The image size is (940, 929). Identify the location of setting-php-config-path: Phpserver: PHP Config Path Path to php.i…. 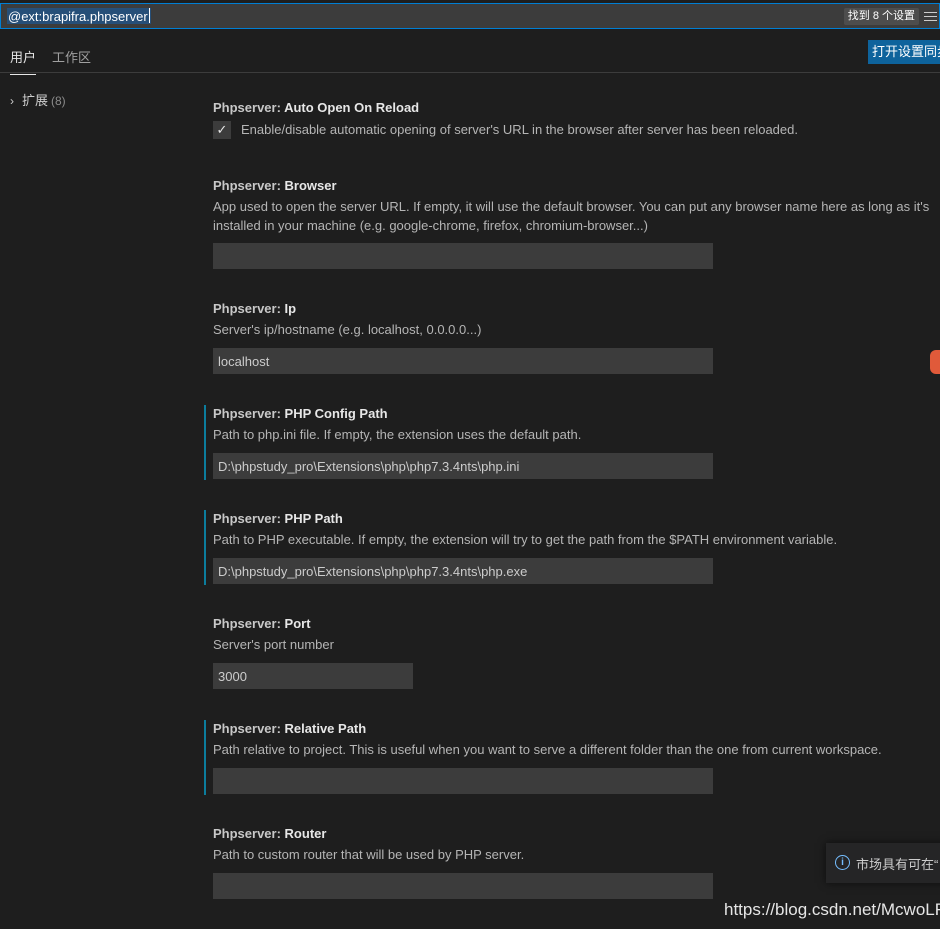
(572, 442).